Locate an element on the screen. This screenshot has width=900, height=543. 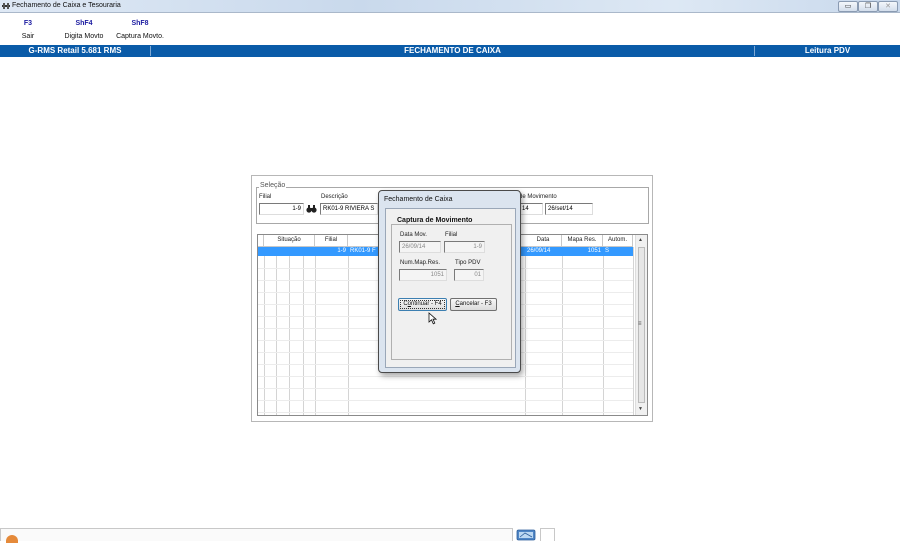
column-filial: Filial is located at coordinates (331, 240).